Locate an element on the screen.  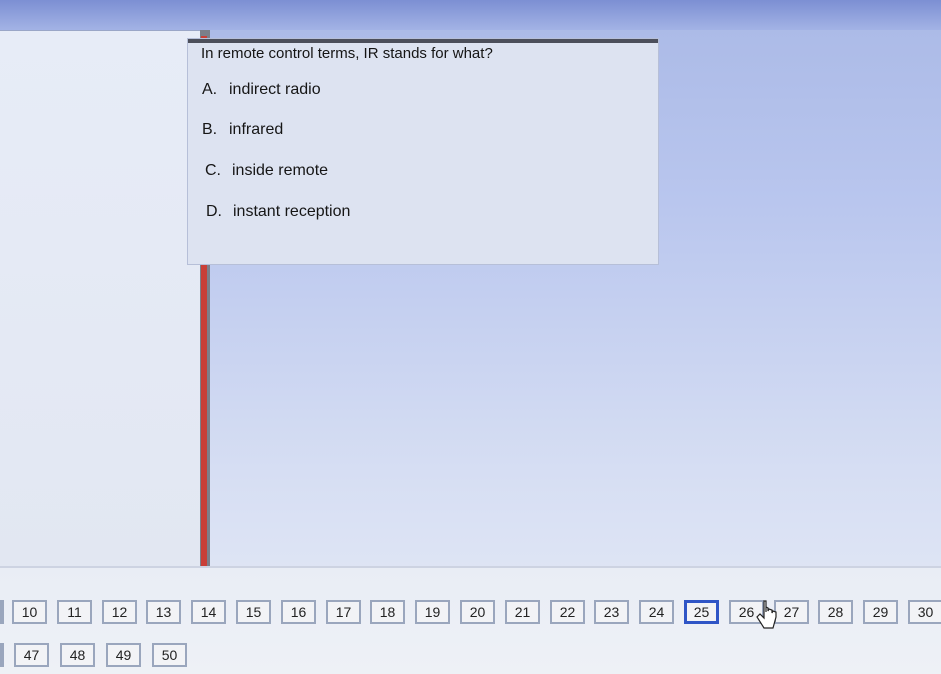
answer-letter: D. is located at coordinates (214, 211).